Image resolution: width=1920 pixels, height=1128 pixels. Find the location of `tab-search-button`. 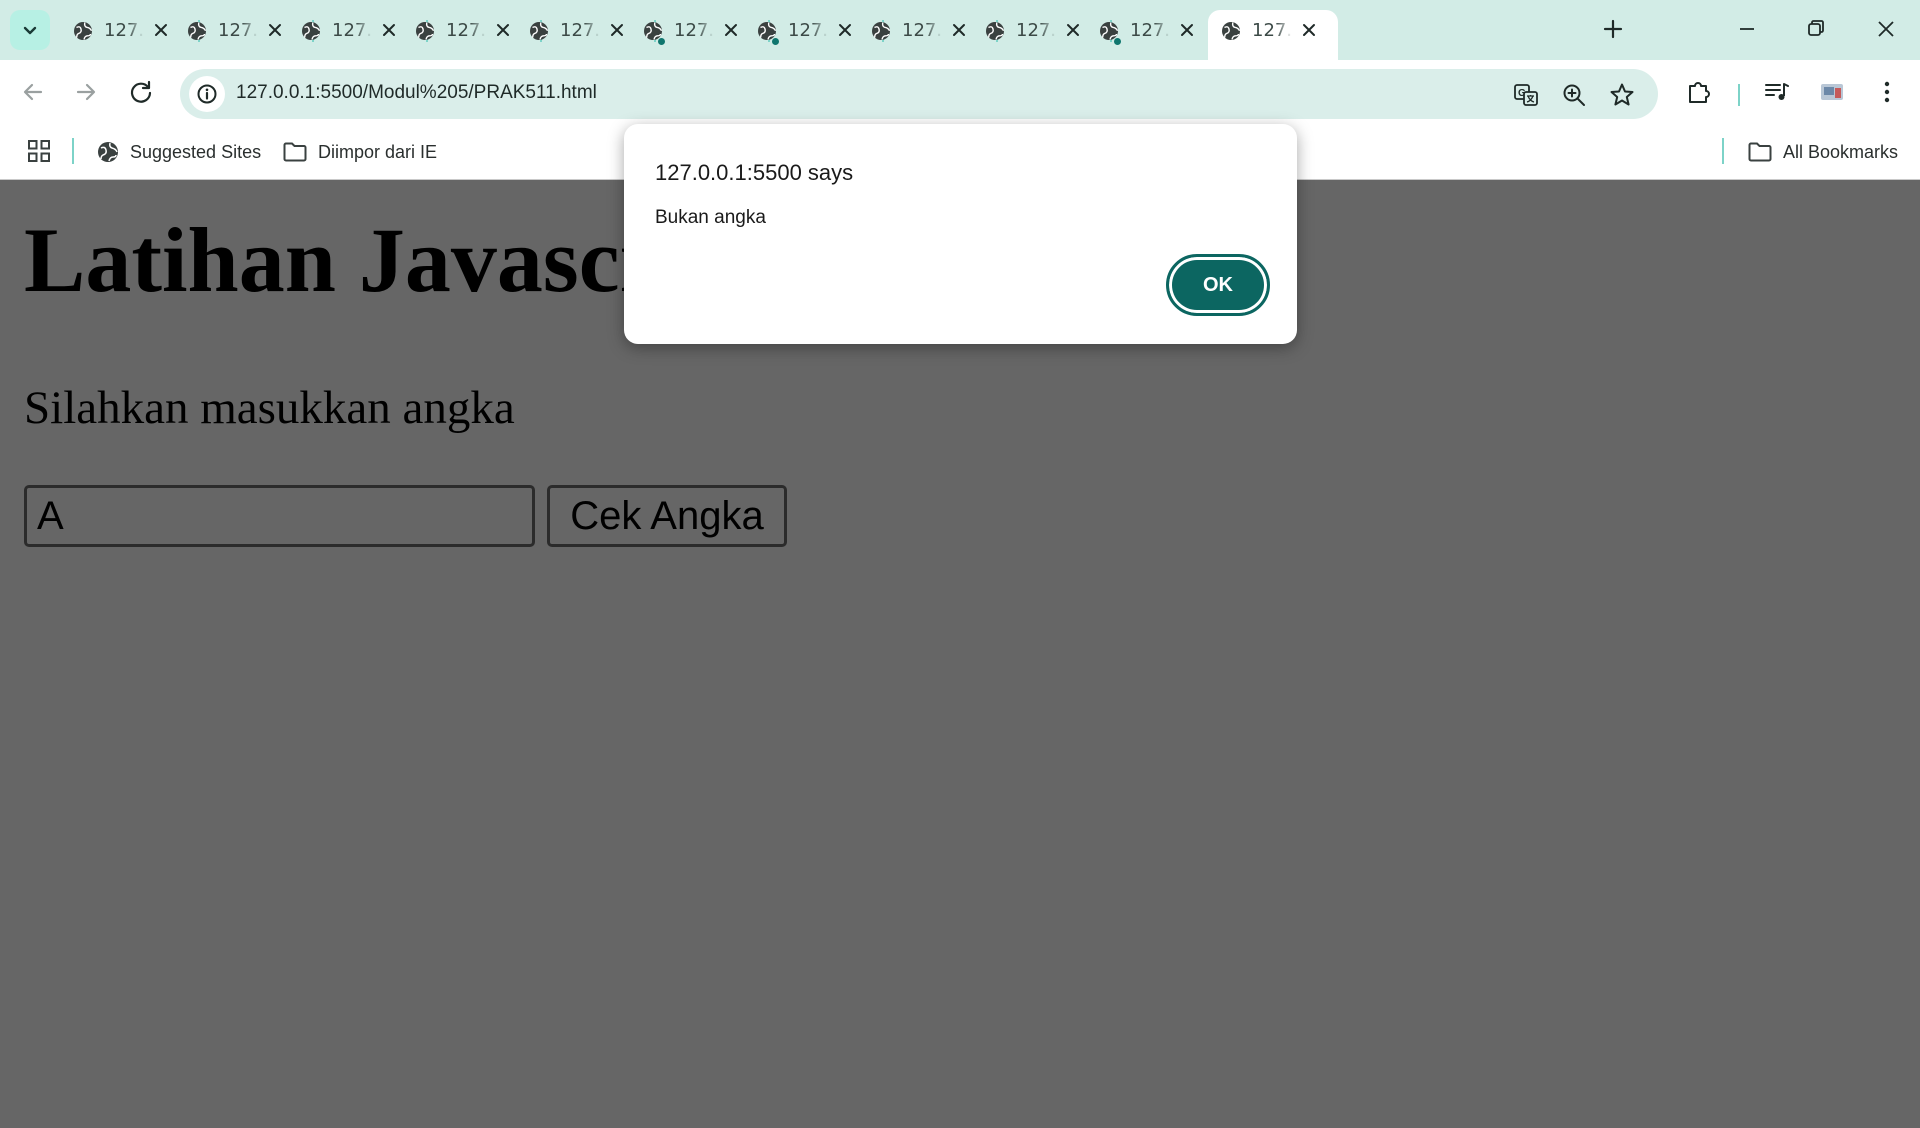

tab-search-button is located at coordinates (30, 30).